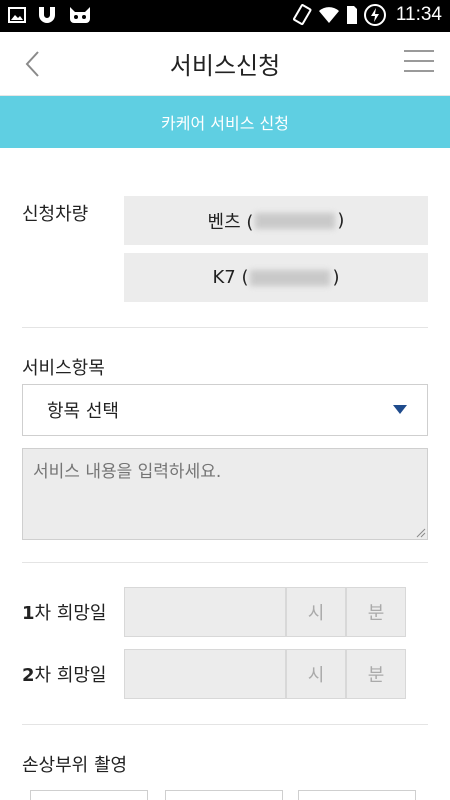 The image size is (450, 800). I want to click on vehicle-option-1: 벤츠 (), so click(276, 220).